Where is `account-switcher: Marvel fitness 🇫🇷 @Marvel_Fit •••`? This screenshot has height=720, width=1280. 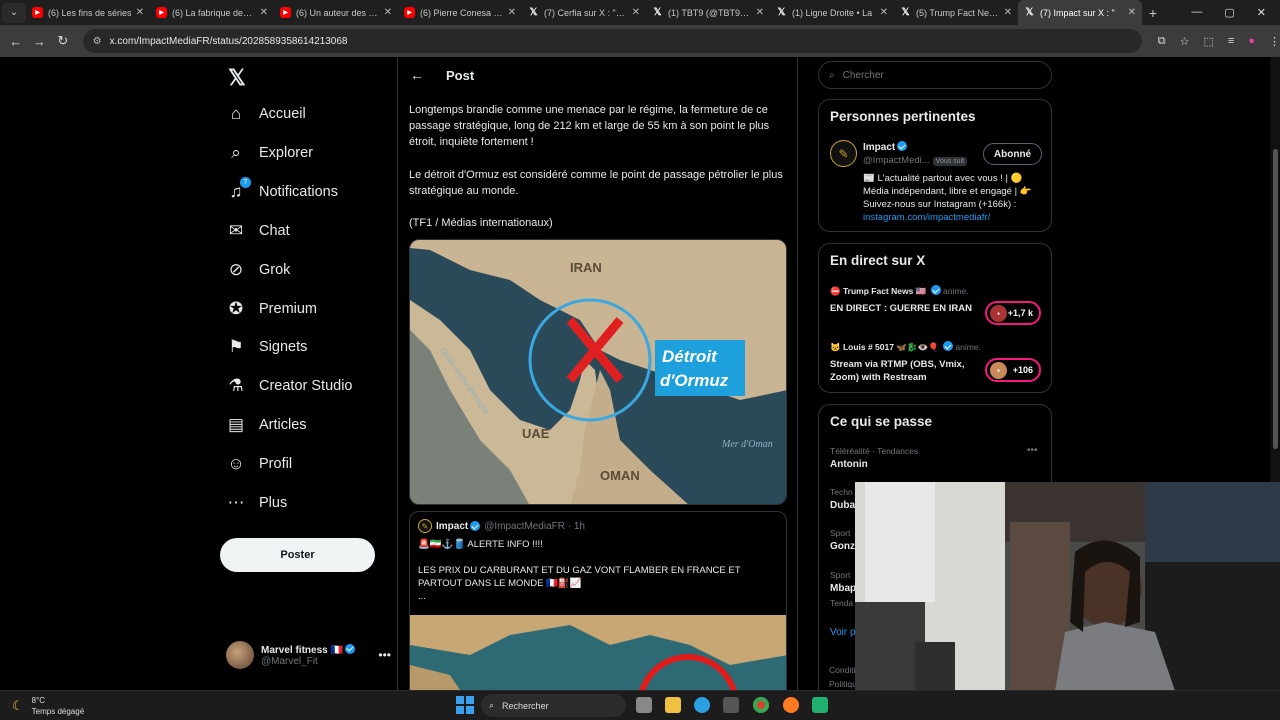 account-switcher: Marvel fitness 🇫🇷 @Marvel_Fit ••• is located at coordinates (308, 655).